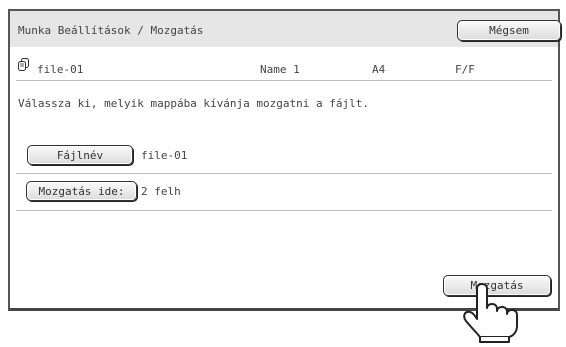  What do you see at coordinates (60, 69) in the screenshot?
I see `file-name: file-01` at bounding box center [60, 69].